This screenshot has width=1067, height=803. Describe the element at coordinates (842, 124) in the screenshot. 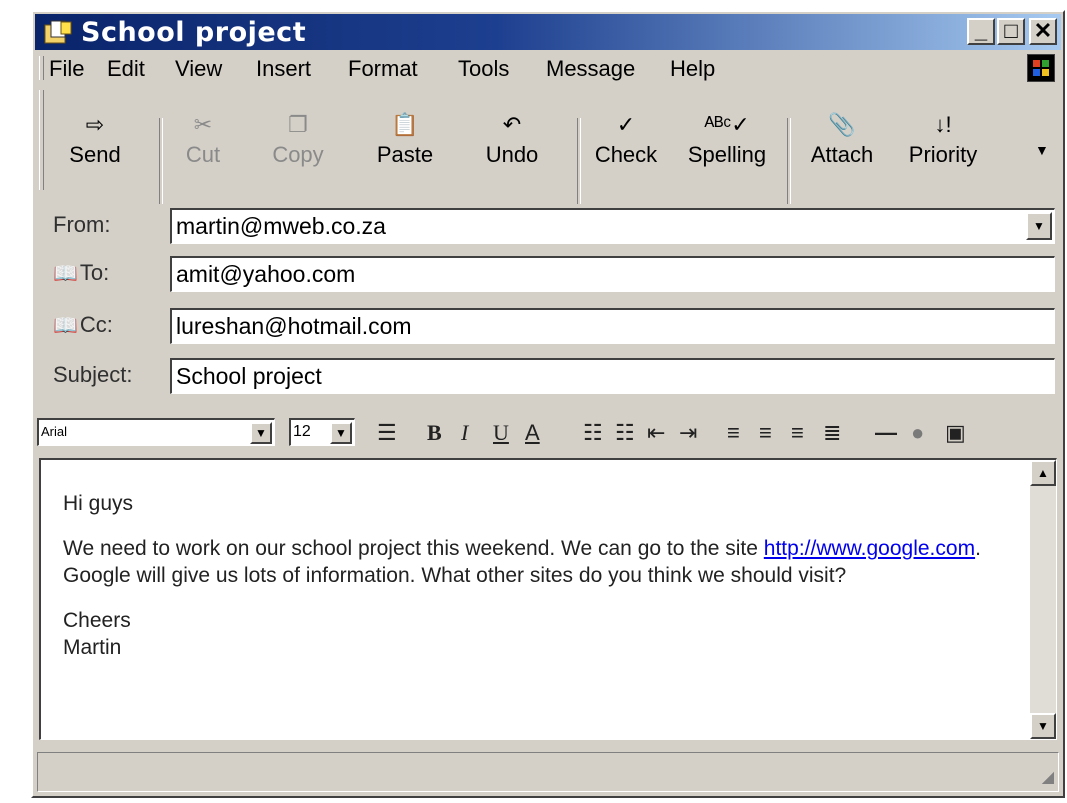

I see `paperclip-icon: 📎` at that location.